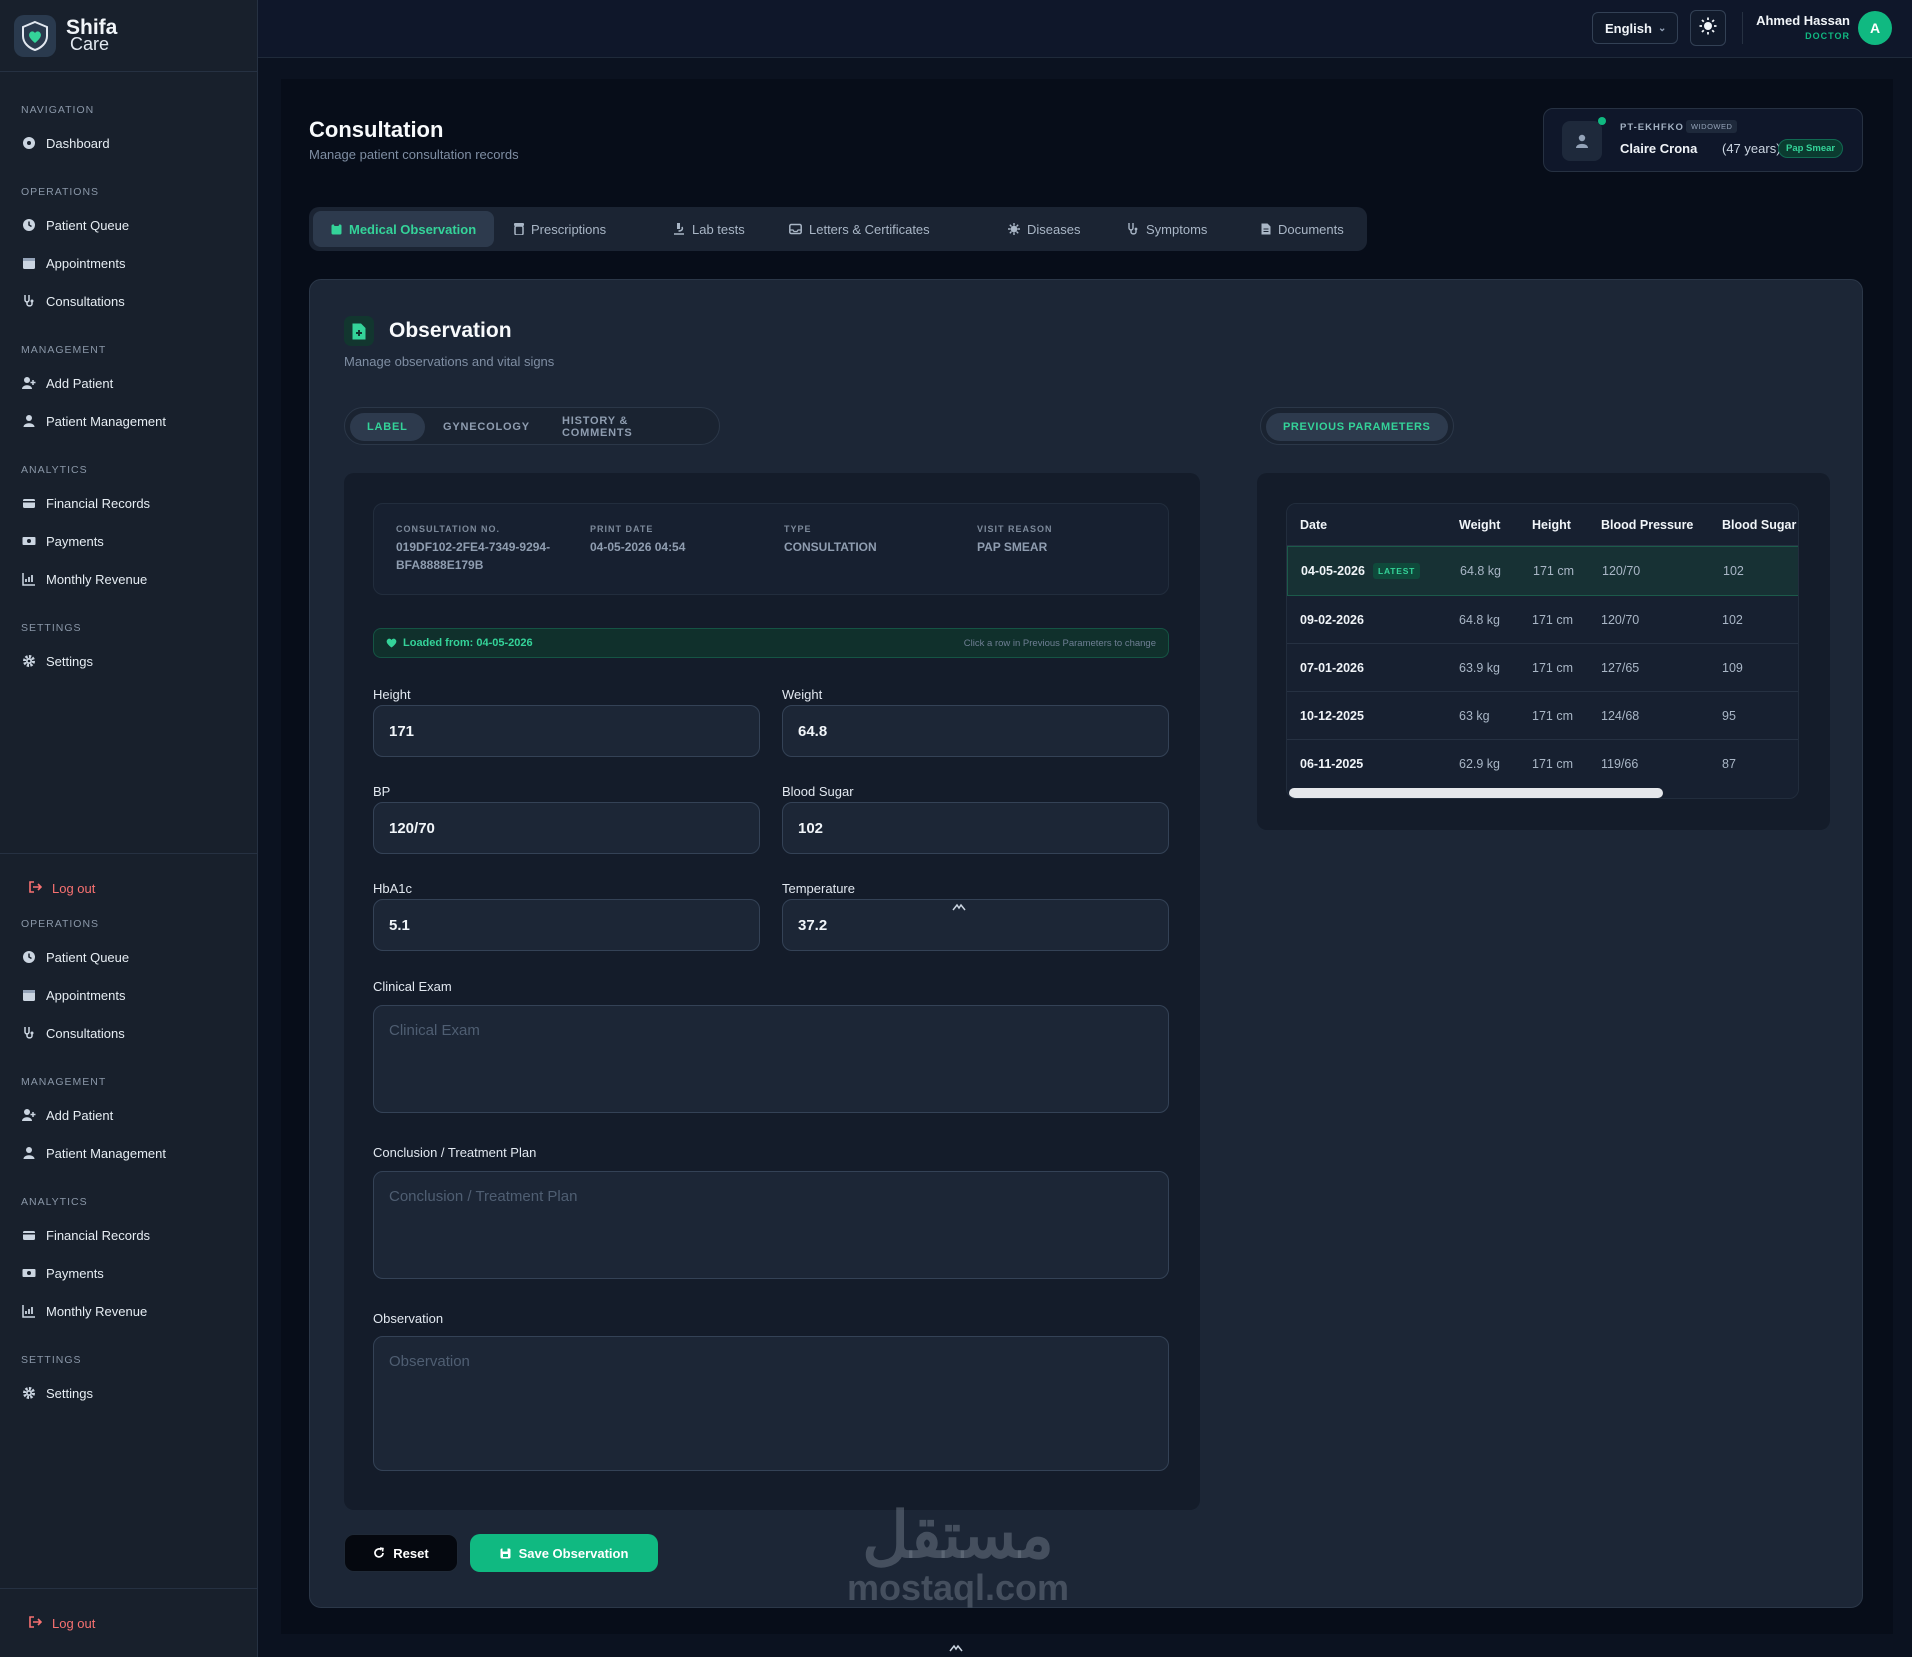  I want to click on theme-toggle-button, so click(1708, 28).